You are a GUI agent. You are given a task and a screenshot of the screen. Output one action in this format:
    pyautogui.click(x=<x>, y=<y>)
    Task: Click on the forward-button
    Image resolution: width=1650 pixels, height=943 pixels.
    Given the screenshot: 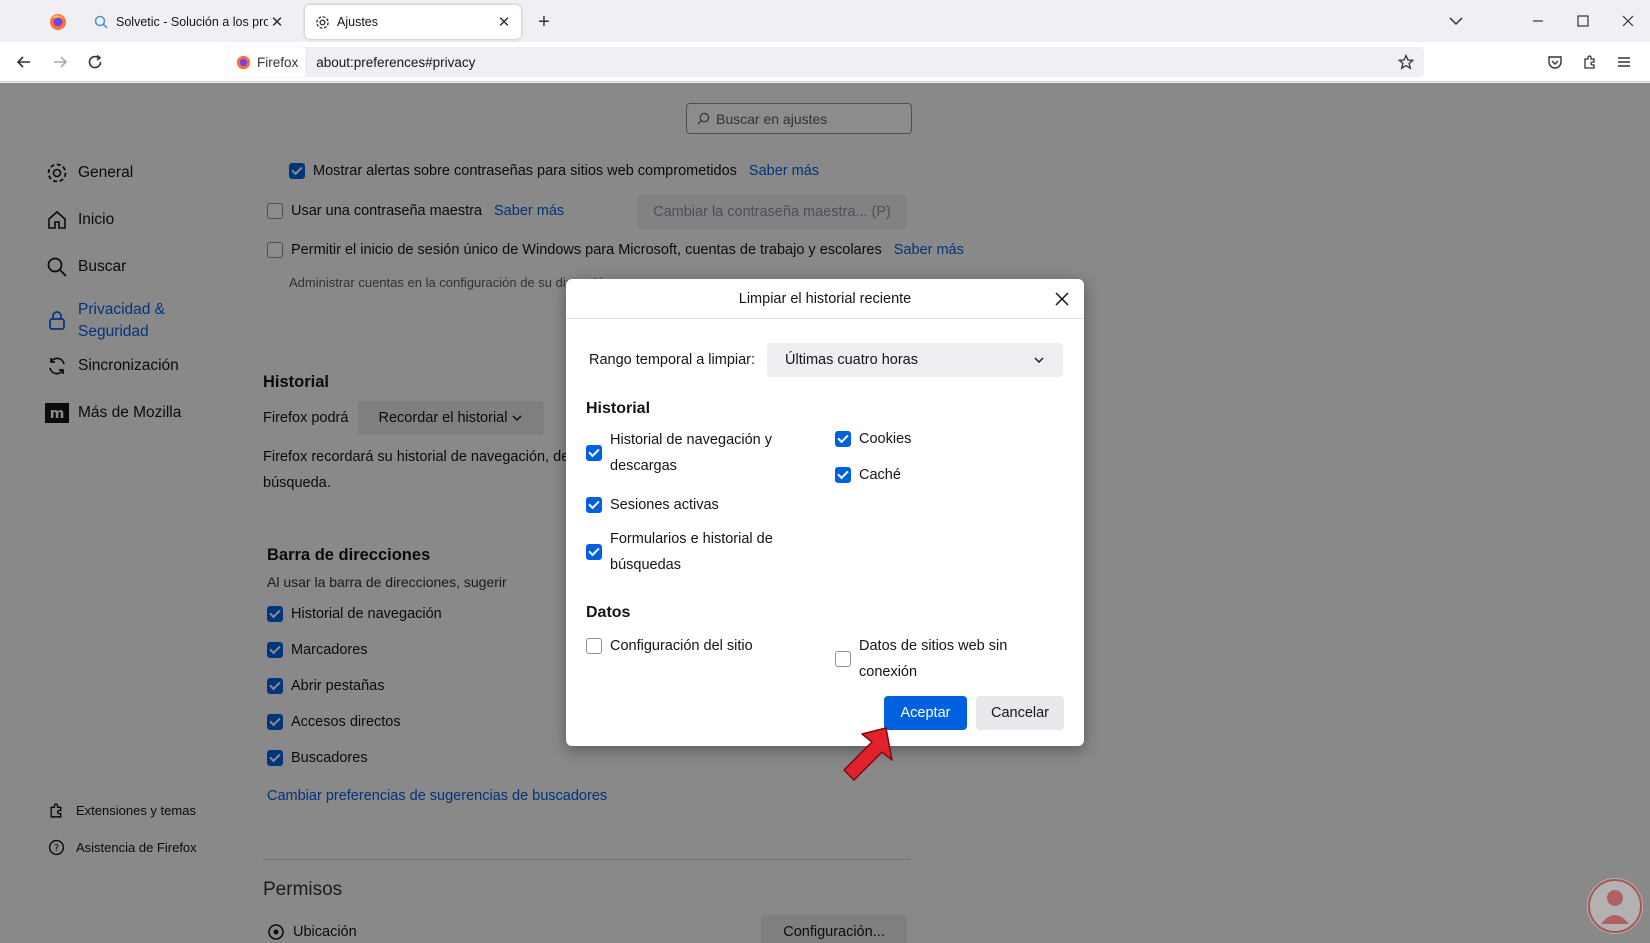 What is the action you would take?
    pyautogui.click(x=60, y=62)
    